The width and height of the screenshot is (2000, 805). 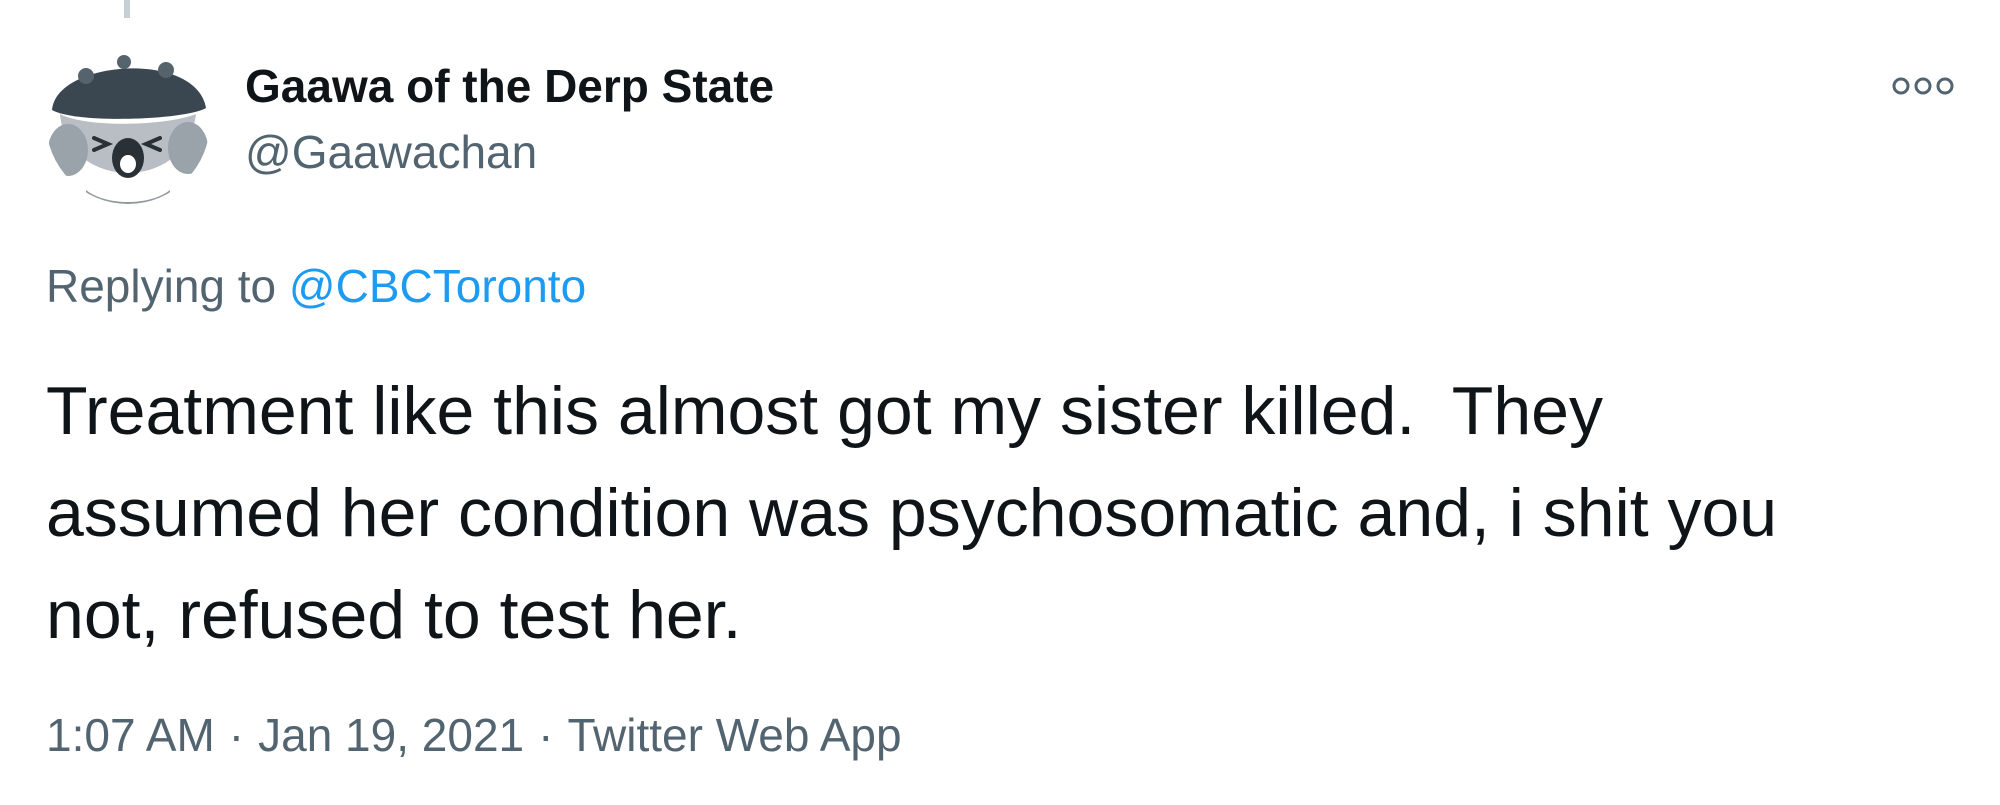 I want to click on author-avatar, so click(x=128, y=122).